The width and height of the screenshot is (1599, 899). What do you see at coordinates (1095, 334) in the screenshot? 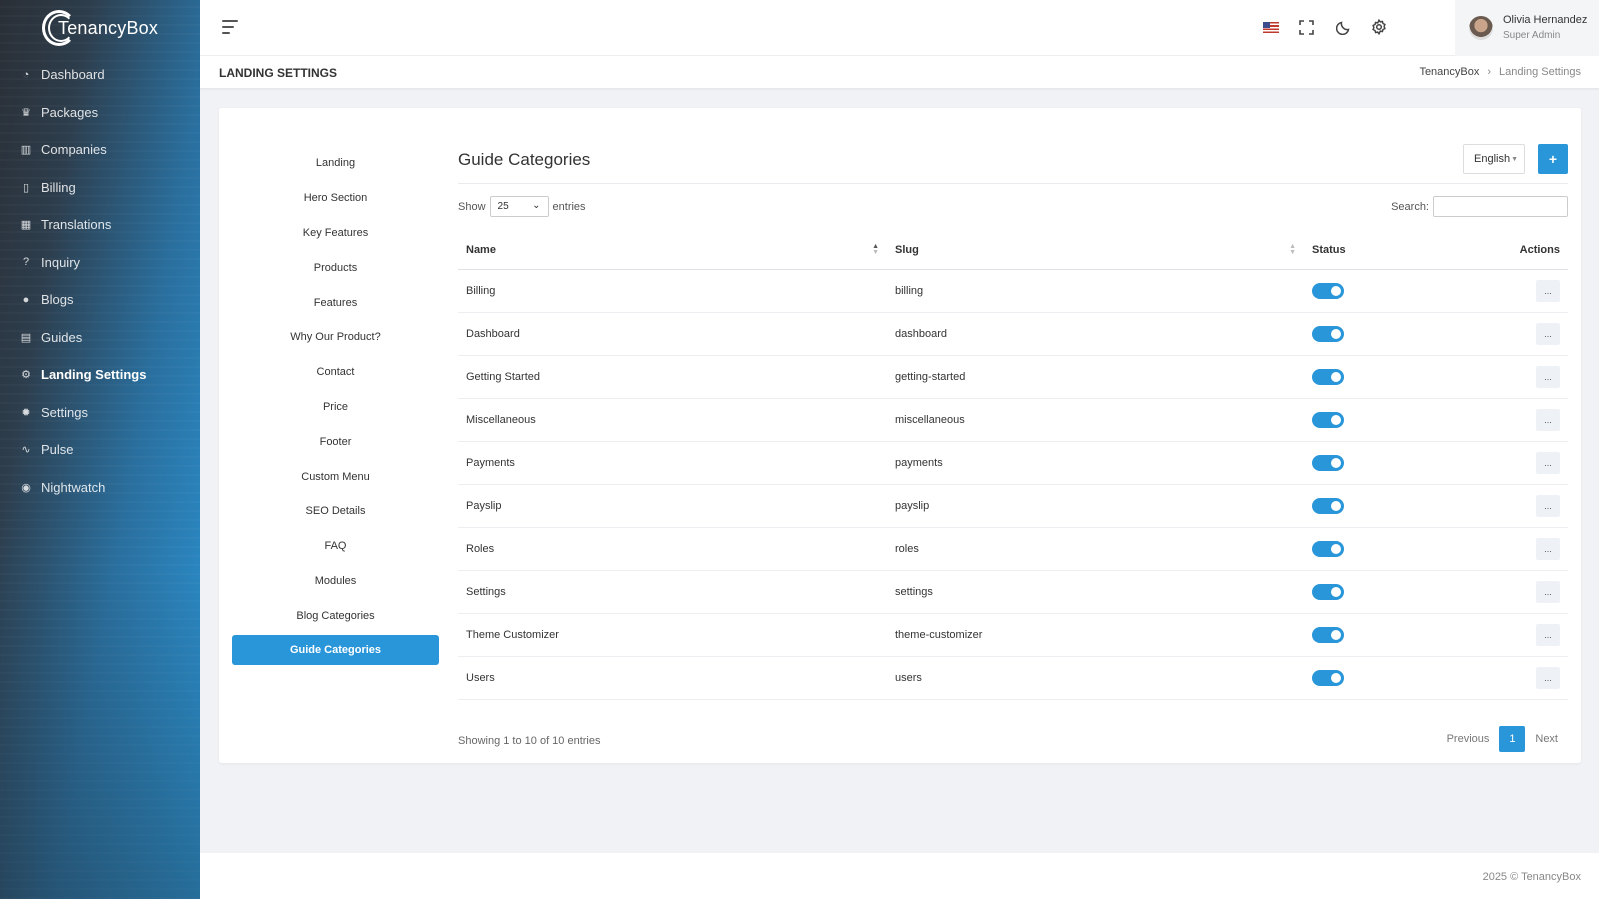
I see `cell-slug: dashboard` at bounding box center [1095, 334].